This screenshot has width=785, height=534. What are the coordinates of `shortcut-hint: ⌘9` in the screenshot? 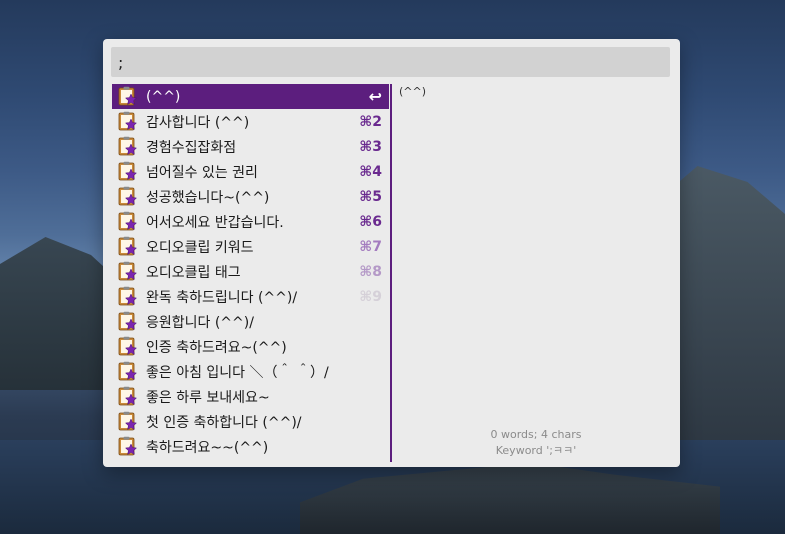 It's located at (370, 296).